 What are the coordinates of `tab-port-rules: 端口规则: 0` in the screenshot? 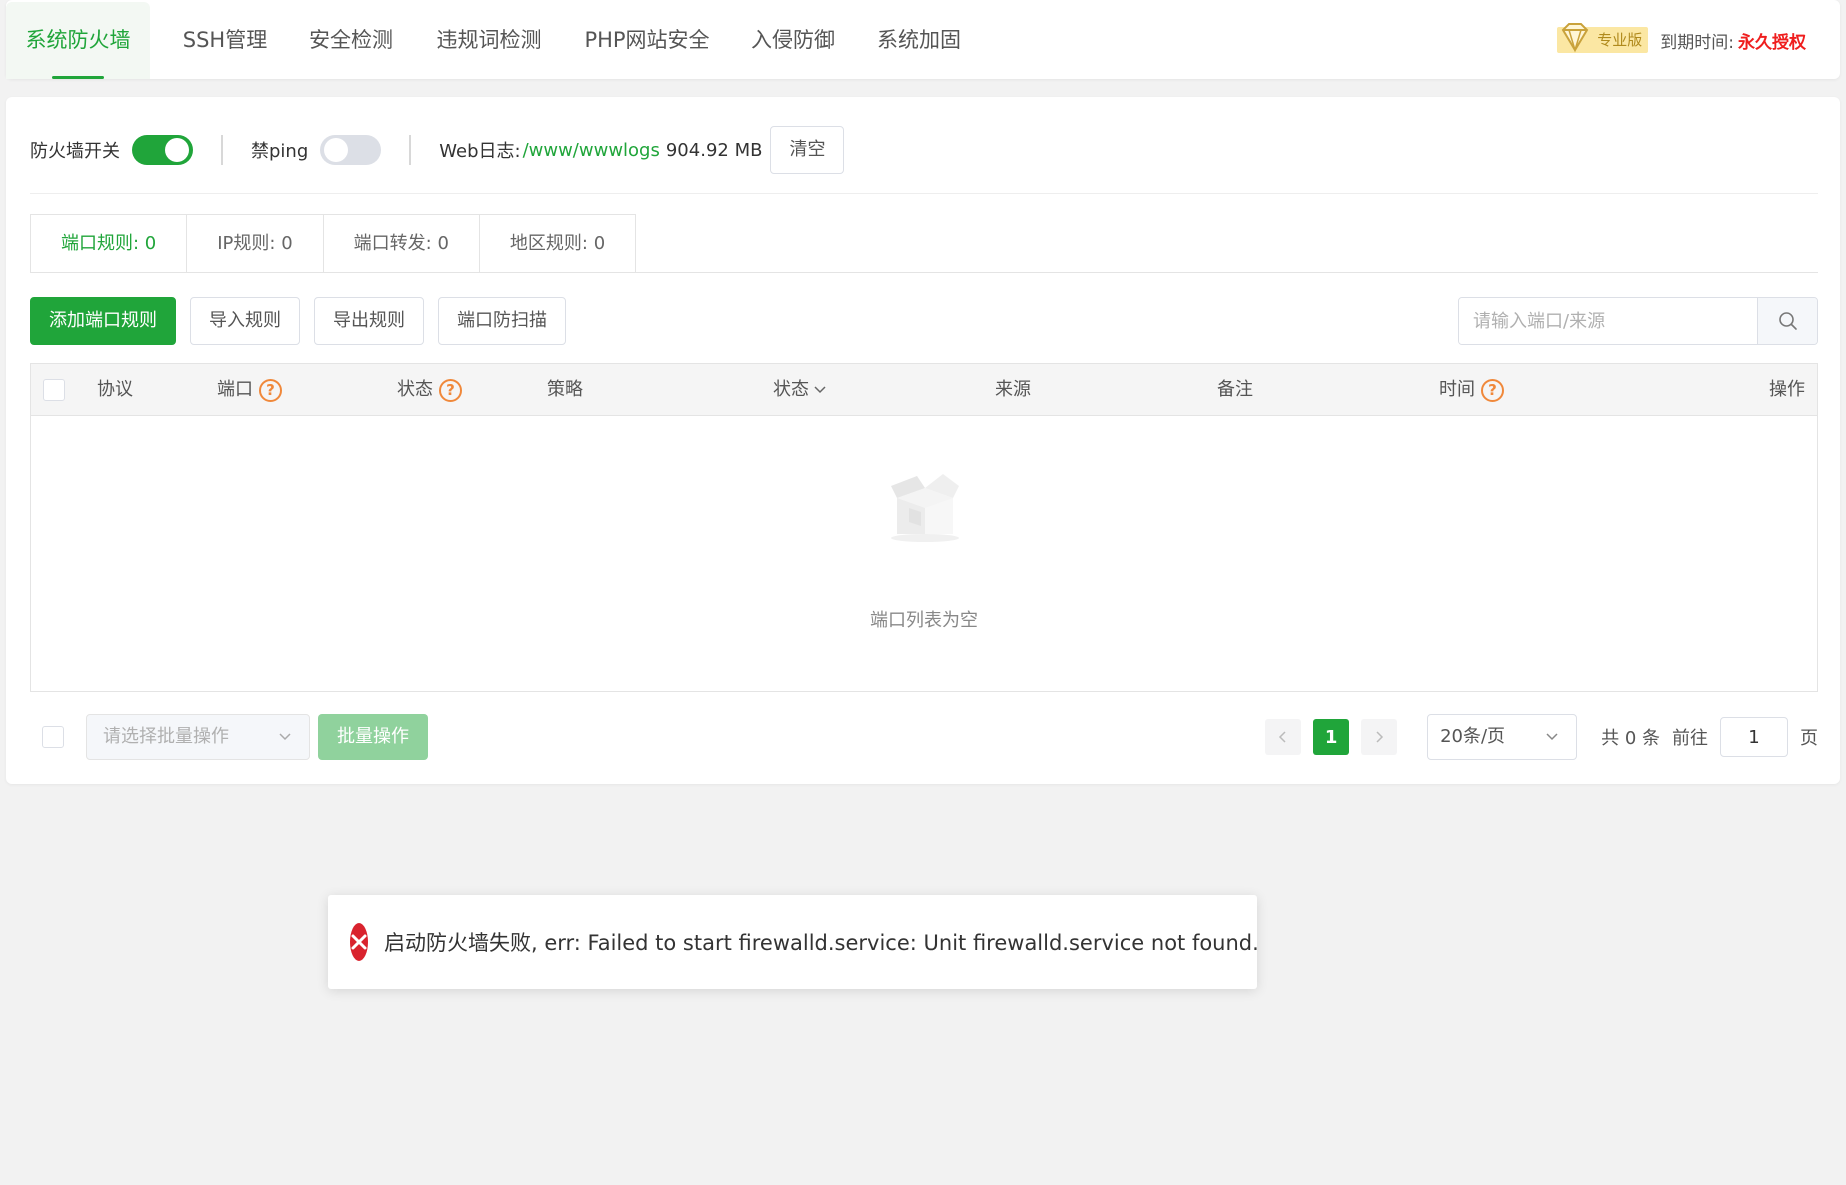 It's located at (109, 243).